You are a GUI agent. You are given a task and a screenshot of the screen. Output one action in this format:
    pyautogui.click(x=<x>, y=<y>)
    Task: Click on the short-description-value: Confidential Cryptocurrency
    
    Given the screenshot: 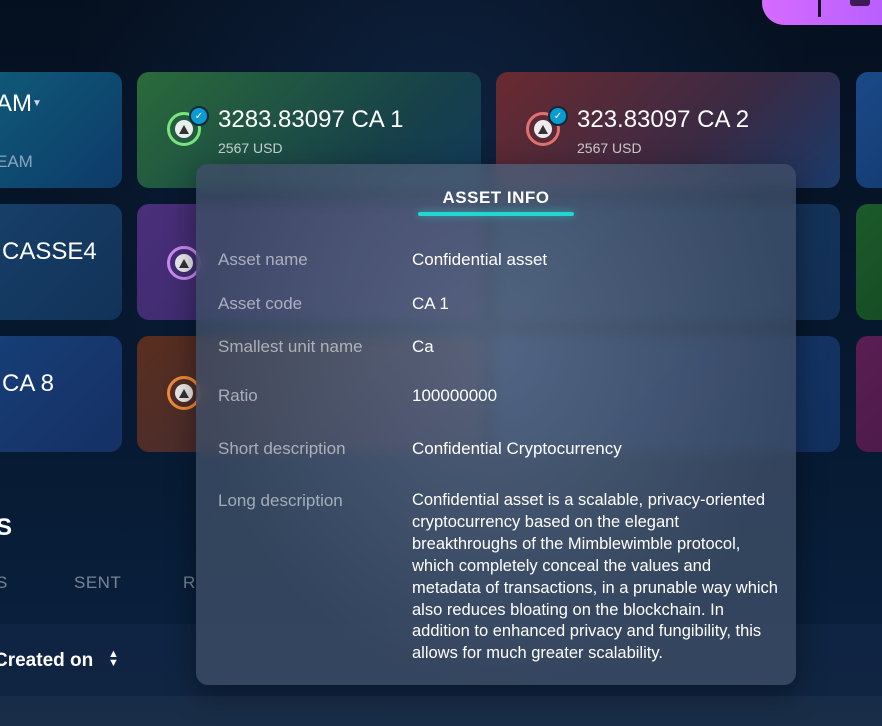 What is the action you would take?
    pyautogui.click(x=517, y=448)
    